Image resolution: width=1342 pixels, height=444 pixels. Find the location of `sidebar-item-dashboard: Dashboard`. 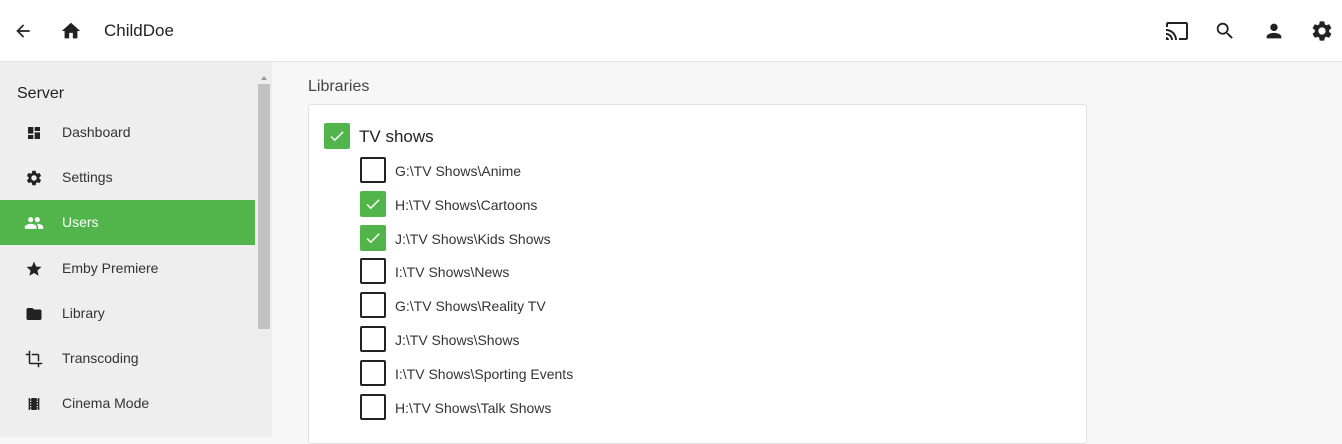

sidebar-item-dashboard: Dashboard is located at coordinates (127, 132).